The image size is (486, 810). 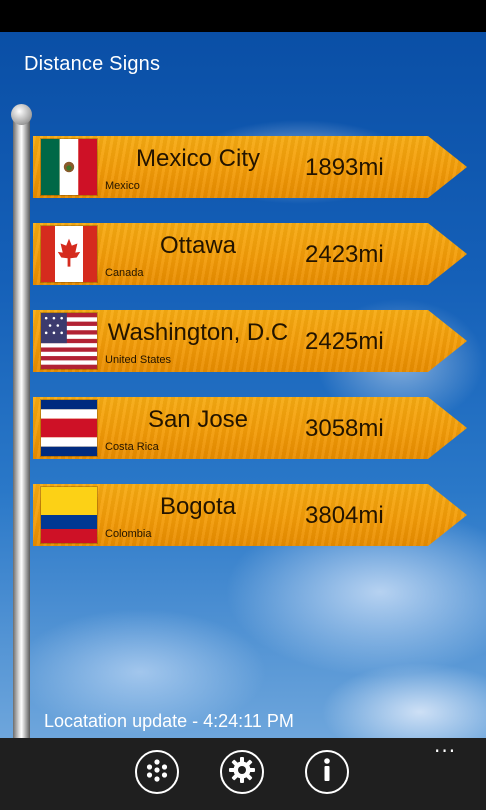 What do you see at coordinates (169, 721) in the screenshot?
I see `location-update-status: Locatation update - 4:24:11 PM` at bounding box center [169, 721].